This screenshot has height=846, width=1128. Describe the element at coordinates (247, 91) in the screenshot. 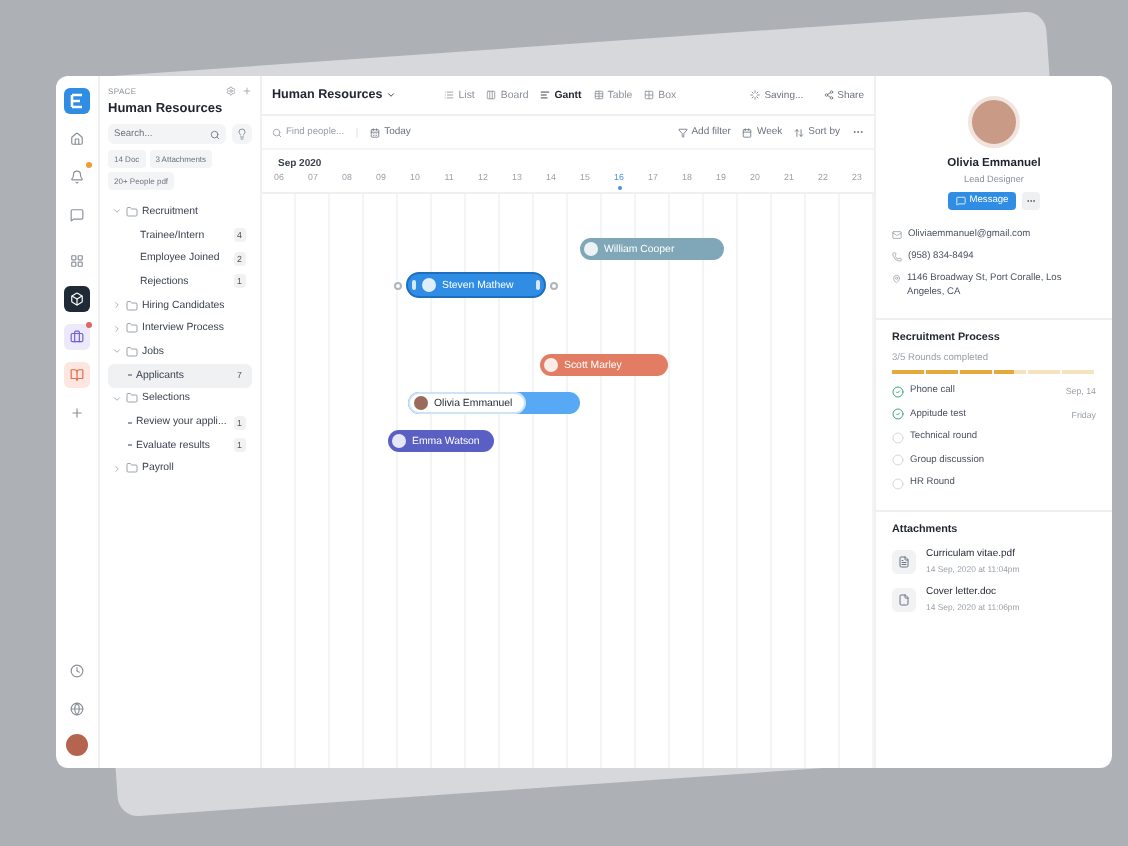

I see `plus-icon` at that location.